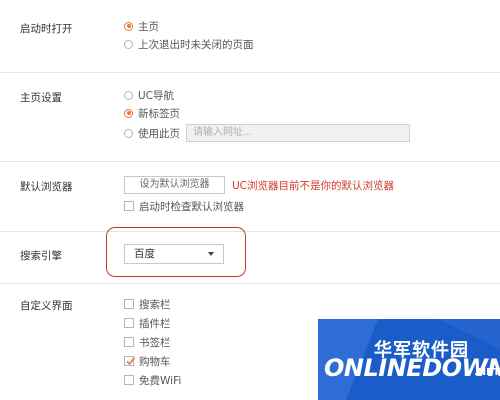  Describe the element at coordinates (155, 361) in the screenshot. I see `custom-ui-item-label: 购物车` at that location.